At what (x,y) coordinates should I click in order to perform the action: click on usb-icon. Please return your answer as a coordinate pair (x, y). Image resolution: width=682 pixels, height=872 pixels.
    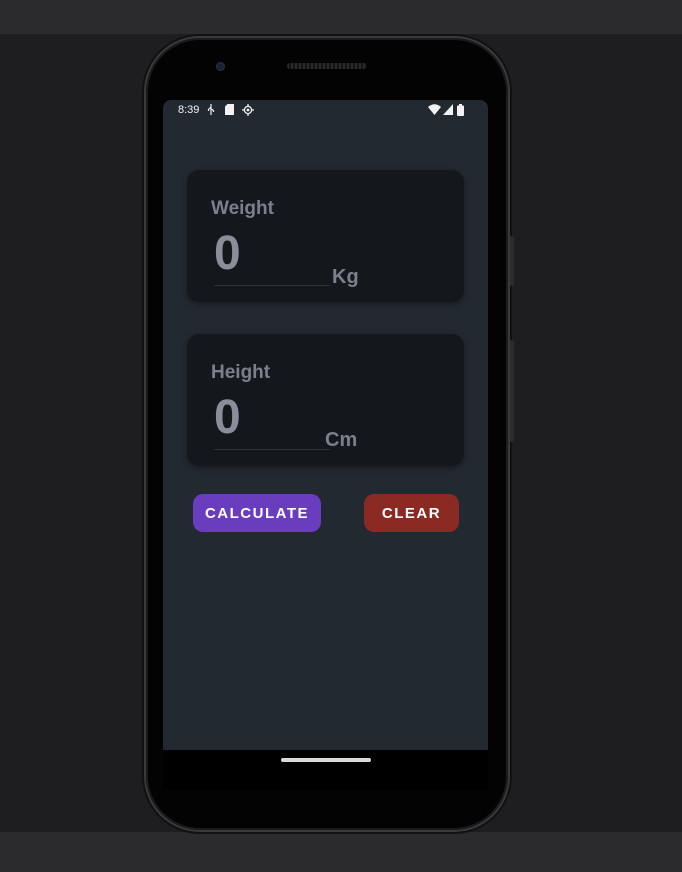
    Looking at the image, I should click on (211, 111).